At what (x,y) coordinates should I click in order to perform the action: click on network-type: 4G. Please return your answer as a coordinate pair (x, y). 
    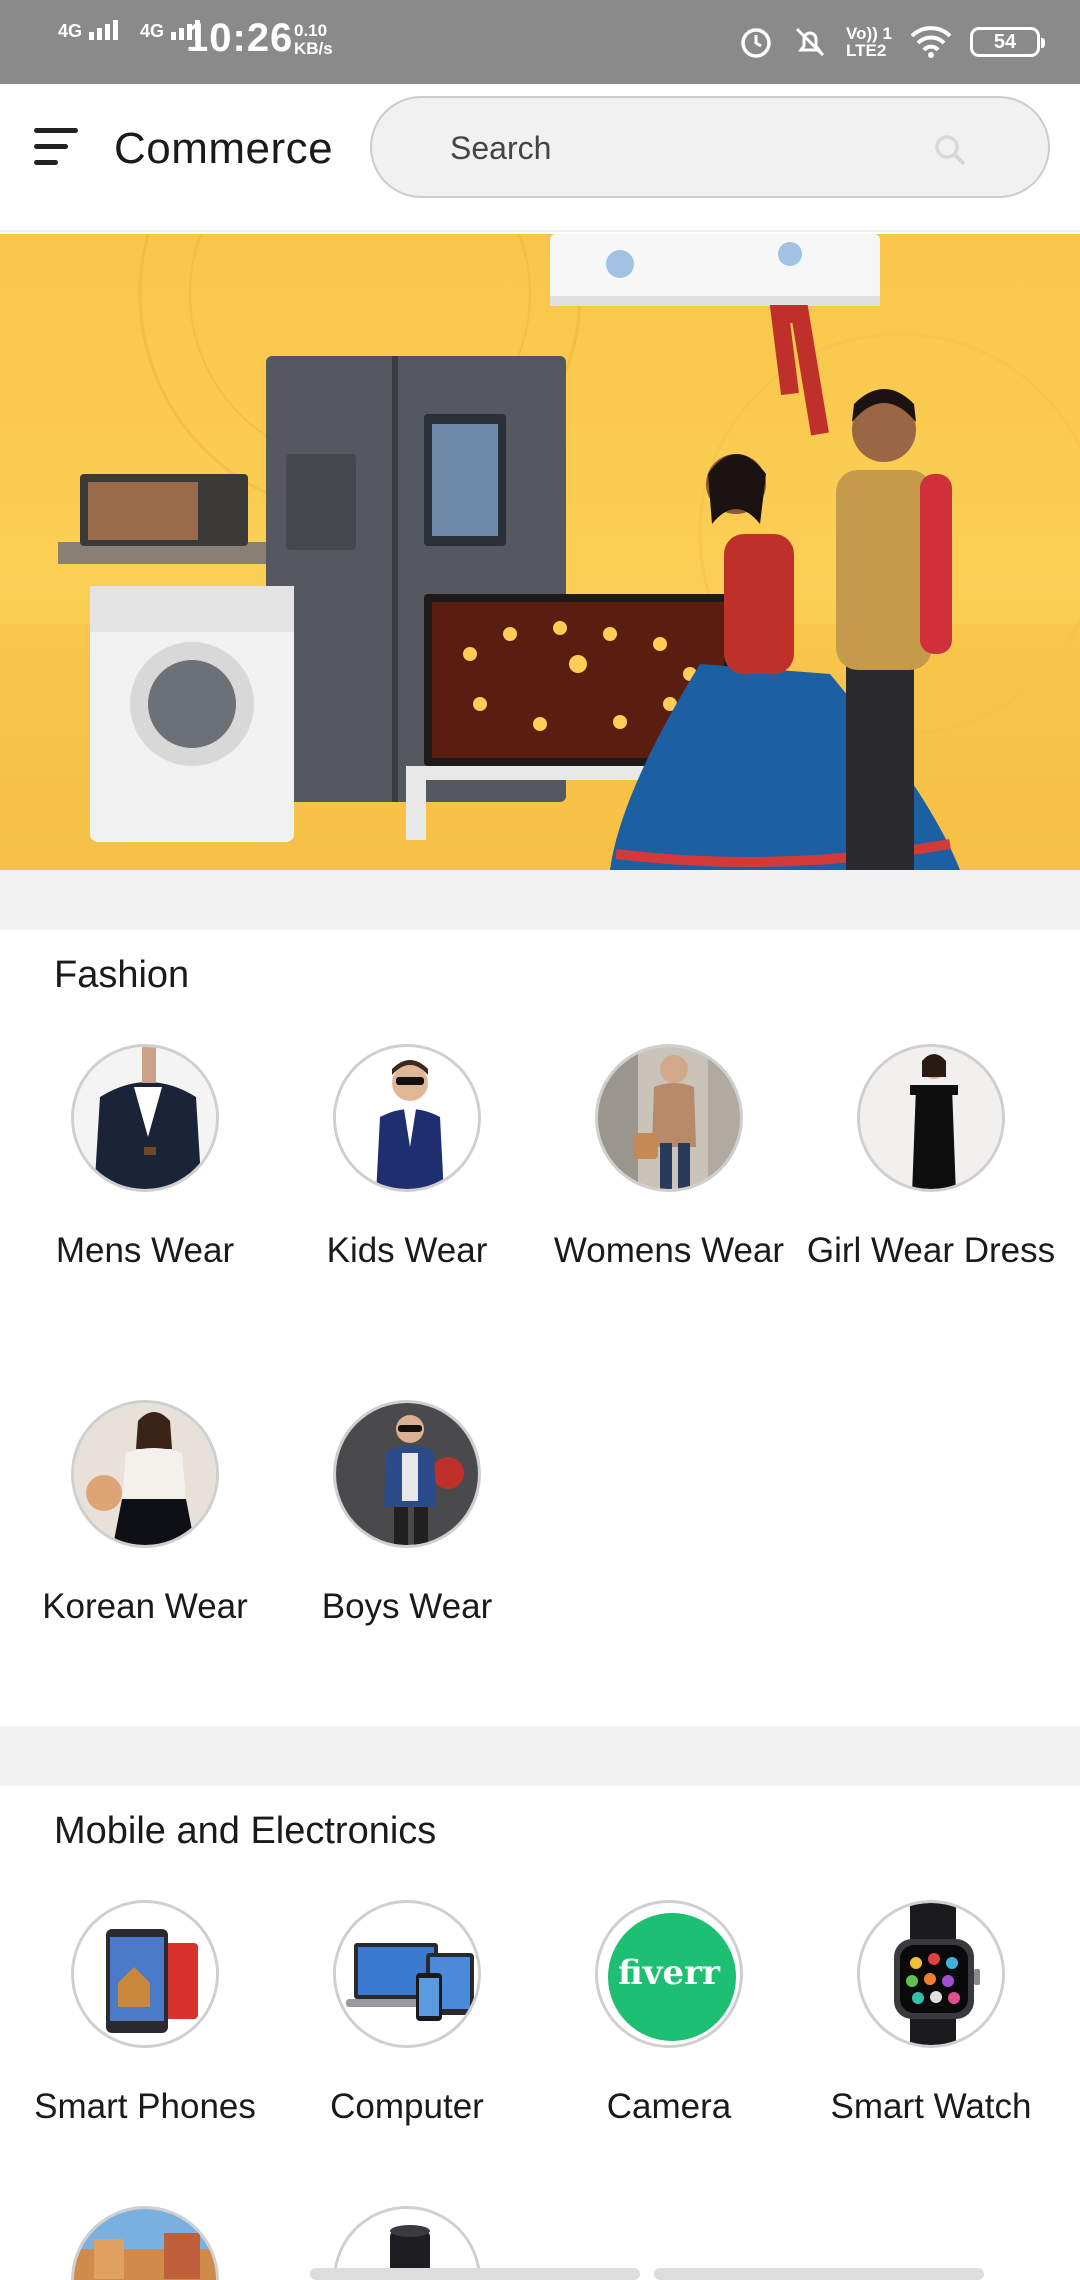
    Looking at the image, I should click on (70, 31).